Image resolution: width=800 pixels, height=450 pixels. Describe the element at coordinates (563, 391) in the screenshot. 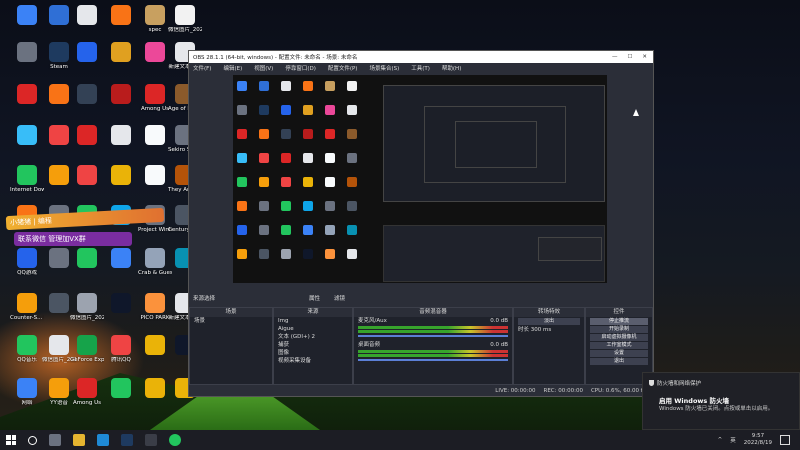

I see `rec-time: REC: 00:00:00` at that location.